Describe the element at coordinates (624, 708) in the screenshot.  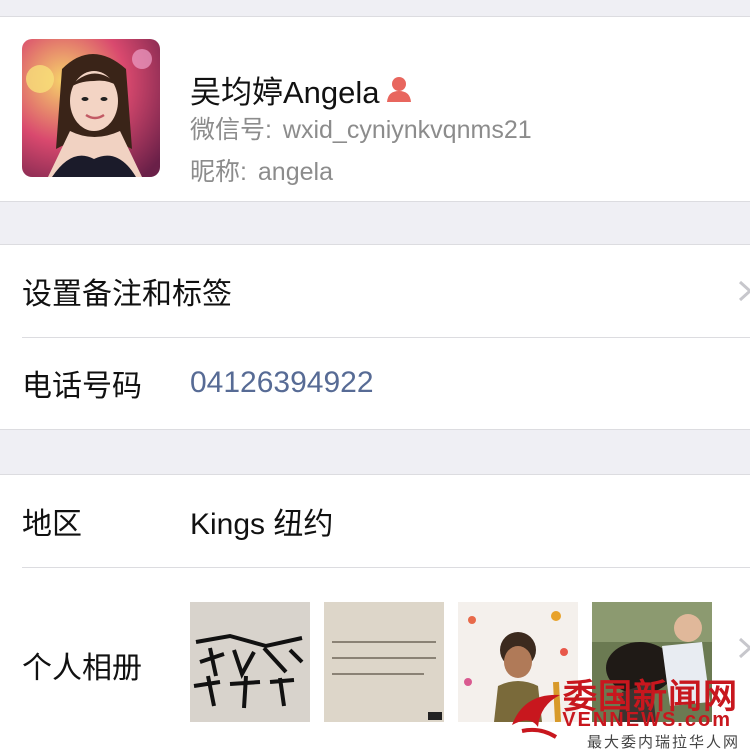
I see `site-watermark: 委国新闻网 VENNEWS.com 最大委内瑞拉华人网` at that location.